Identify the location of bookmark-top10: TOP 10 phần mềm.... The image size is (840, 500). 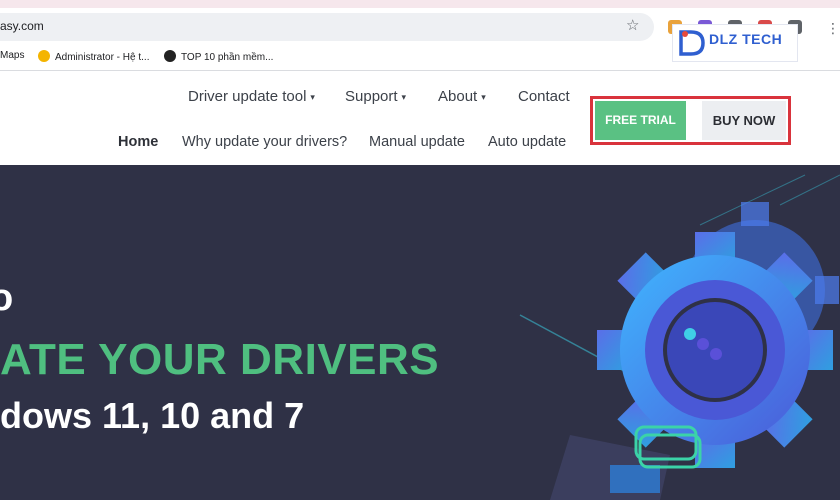
(218, 56).